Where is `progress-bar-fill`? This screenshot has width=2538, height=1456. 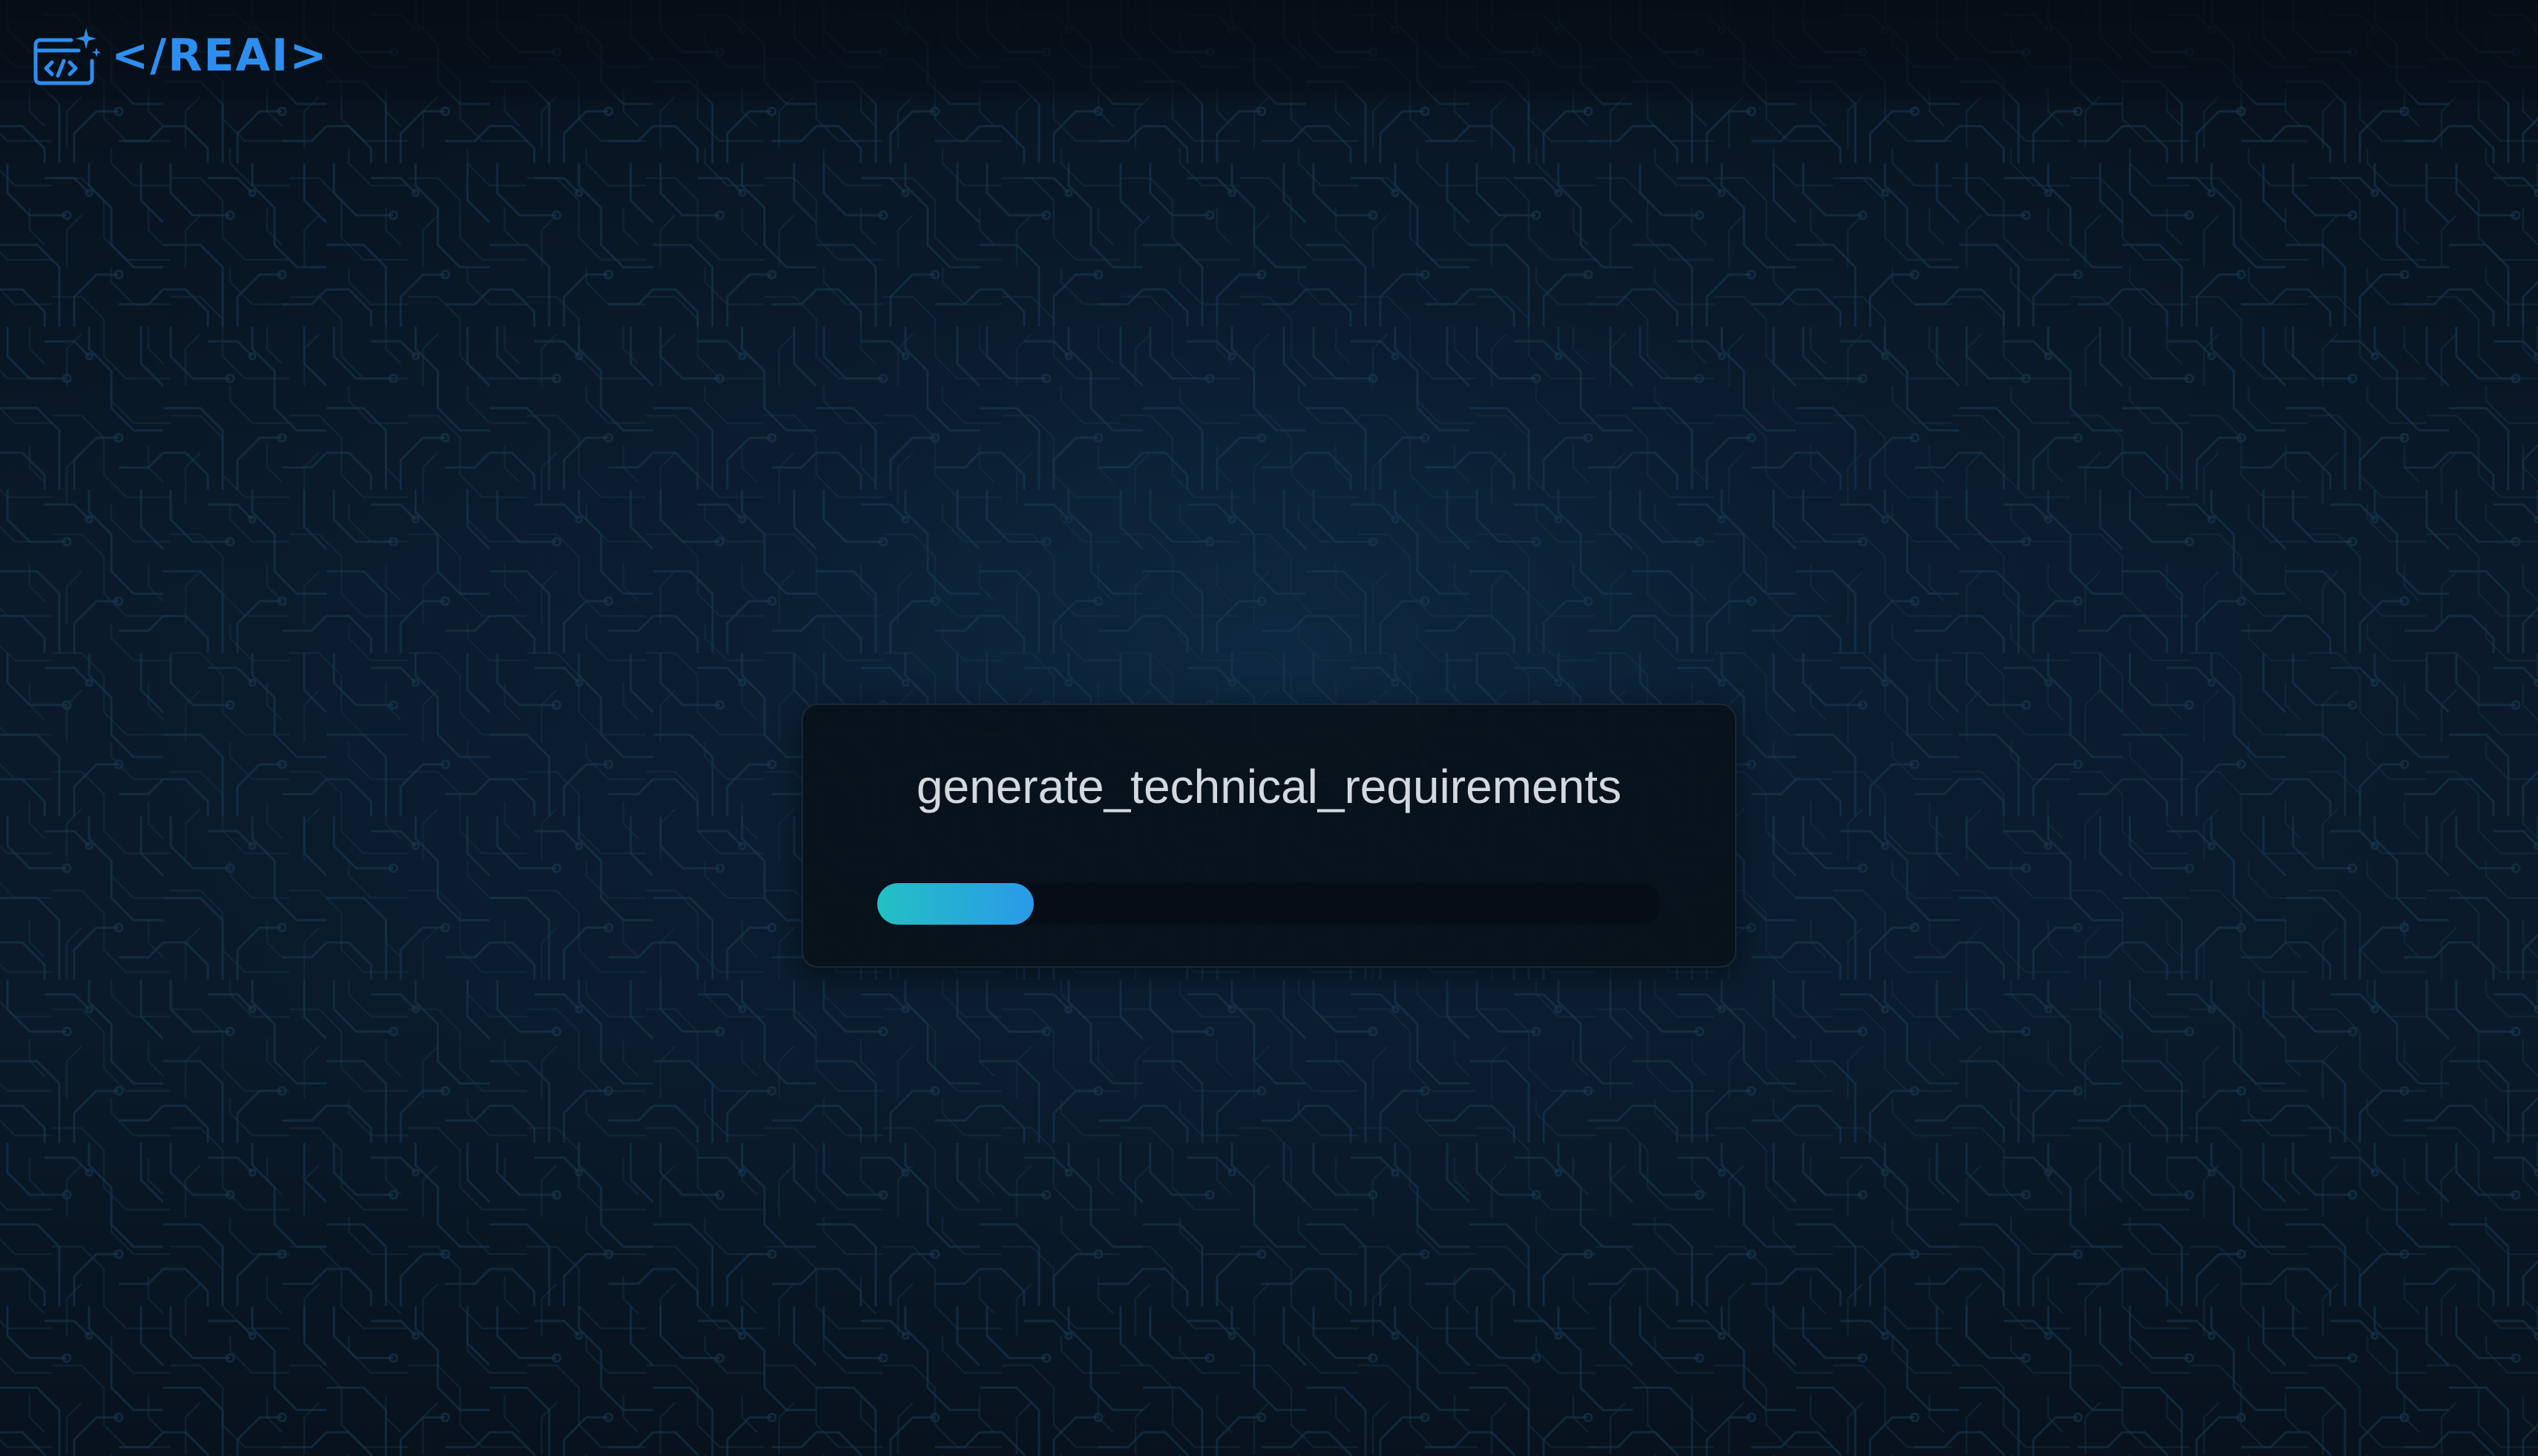
progress-bar-fill is located at coordinates (955, 904).